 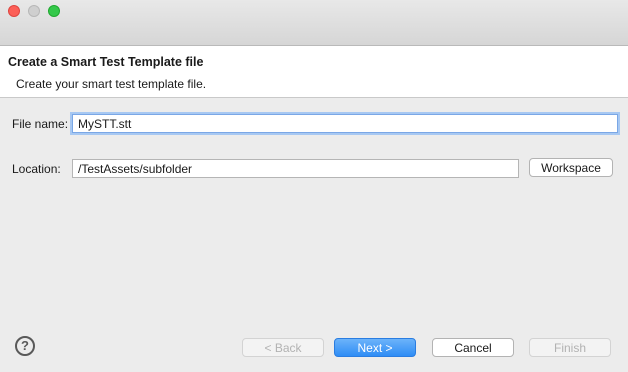 What do you see at coordinates (106, 62) in the screenshot?
I see `wizard-title: Create a Smart Test Template file` at bounding box center [106, 62].